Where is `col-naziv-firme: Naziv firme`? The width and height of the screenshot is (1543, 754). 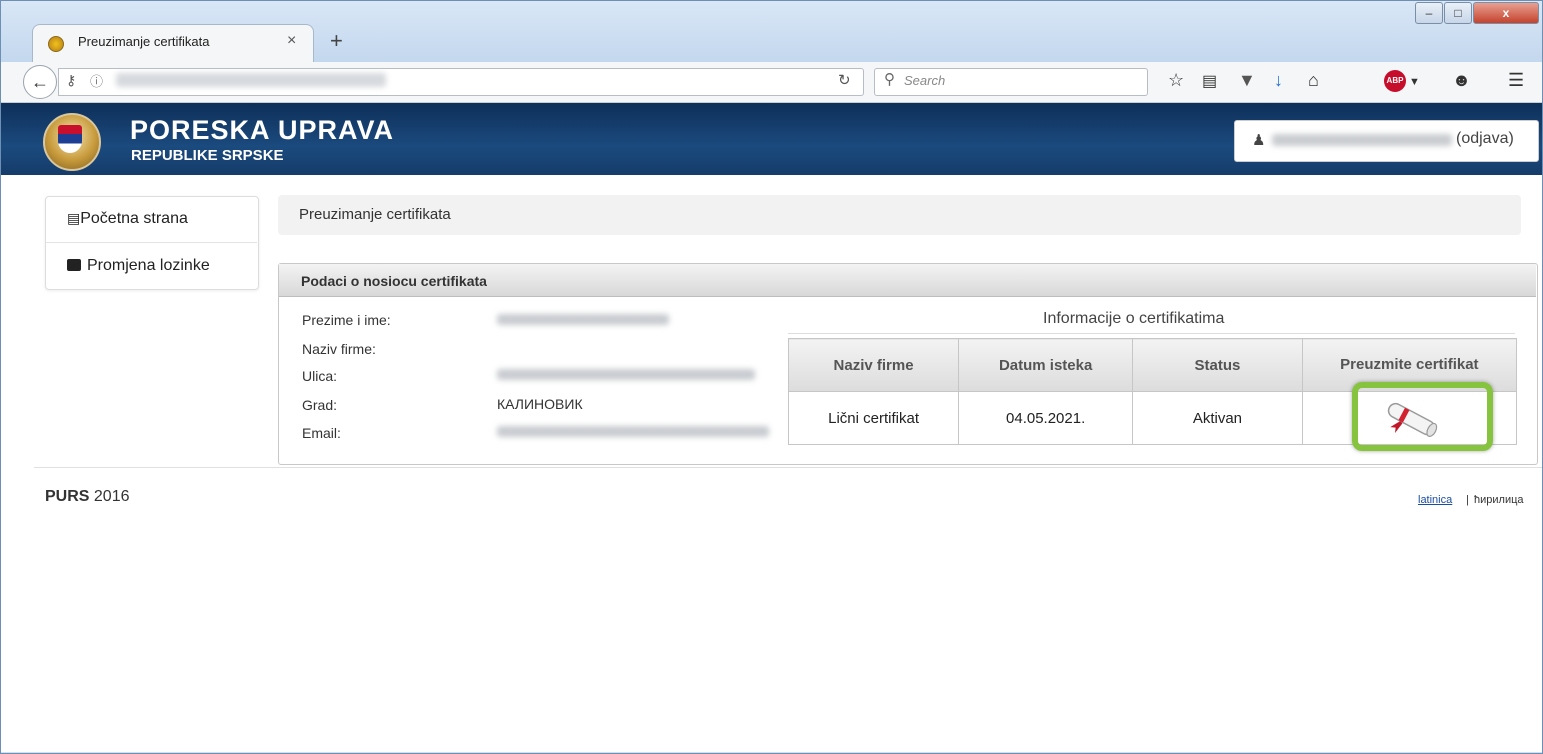
col-naziv-firme: Naziv firme is located at coordinates (873, 365).